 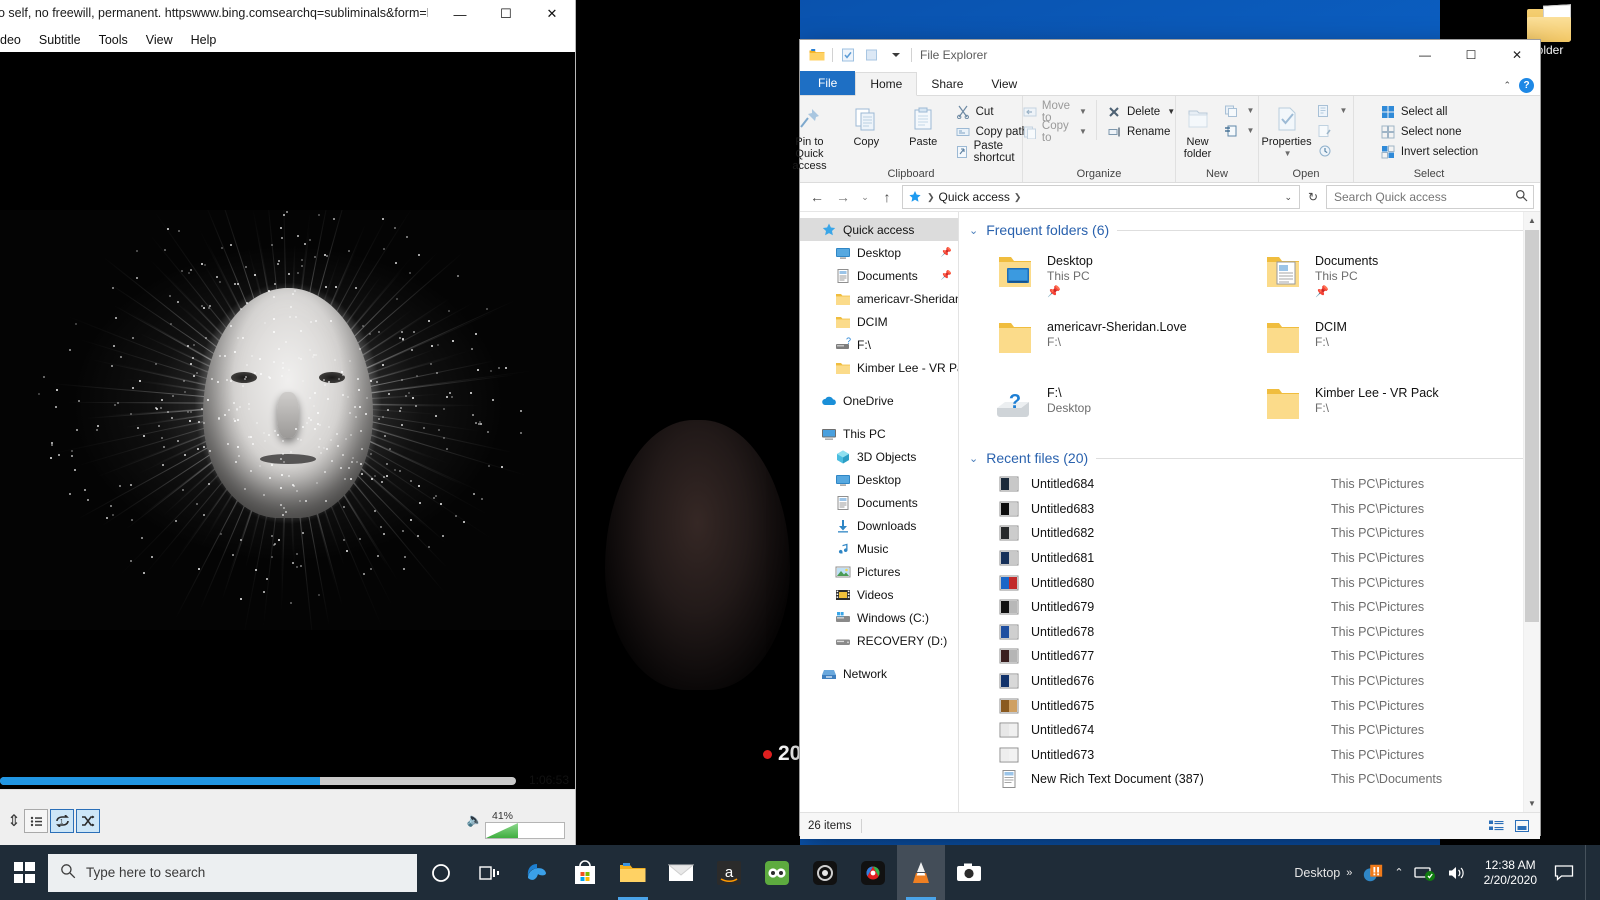 What do you see at coordinates (60, 40) in the screenshot?
I see `player-menu-subtitle: Subtitle` at bounding box center [60, 40].